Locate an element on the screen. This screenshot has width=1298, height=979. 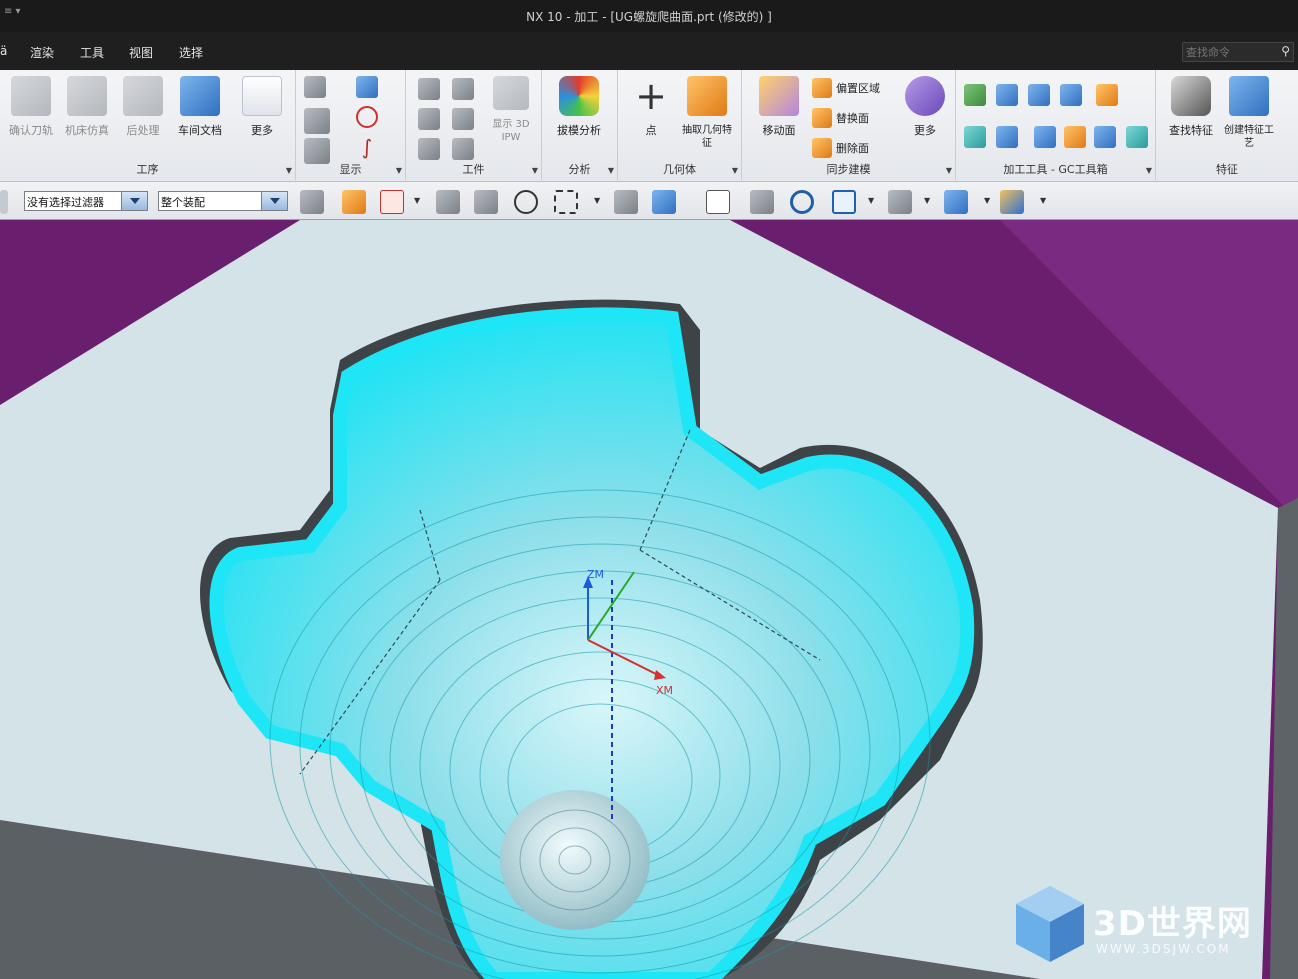
search-input is located at coordinates (1228, 52).